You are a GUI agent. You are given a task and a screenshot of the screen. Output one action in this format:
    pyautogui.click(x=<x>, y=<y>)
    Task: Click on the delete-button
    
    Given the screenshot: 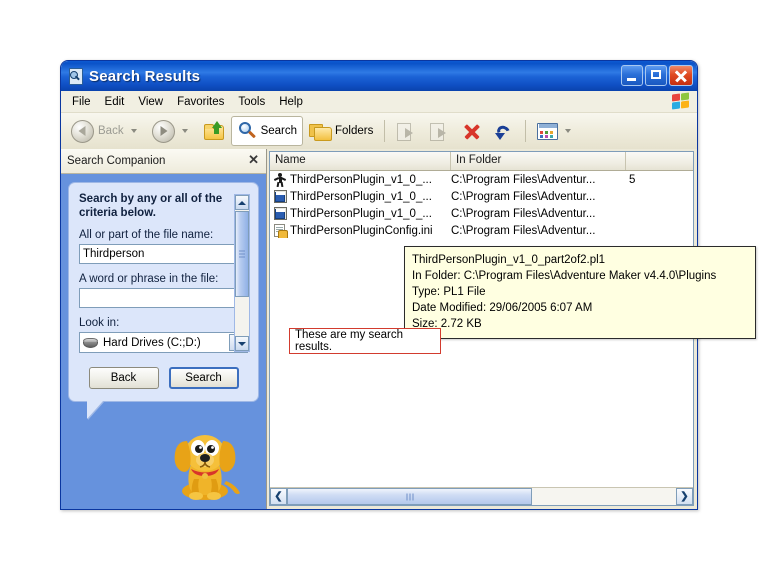 What is the action you would take?
    pyautogui.click(x=472, y=131)
    